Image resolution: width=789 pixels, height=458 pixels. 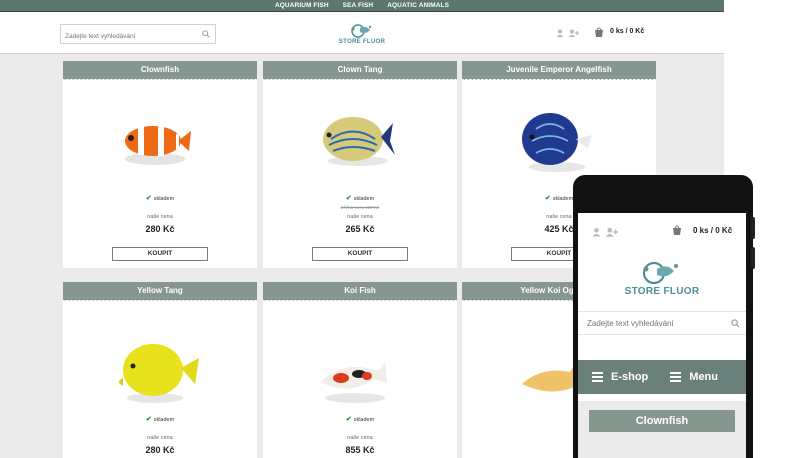 I want to click on mobile-account-icons, so click(x=605, y=232).